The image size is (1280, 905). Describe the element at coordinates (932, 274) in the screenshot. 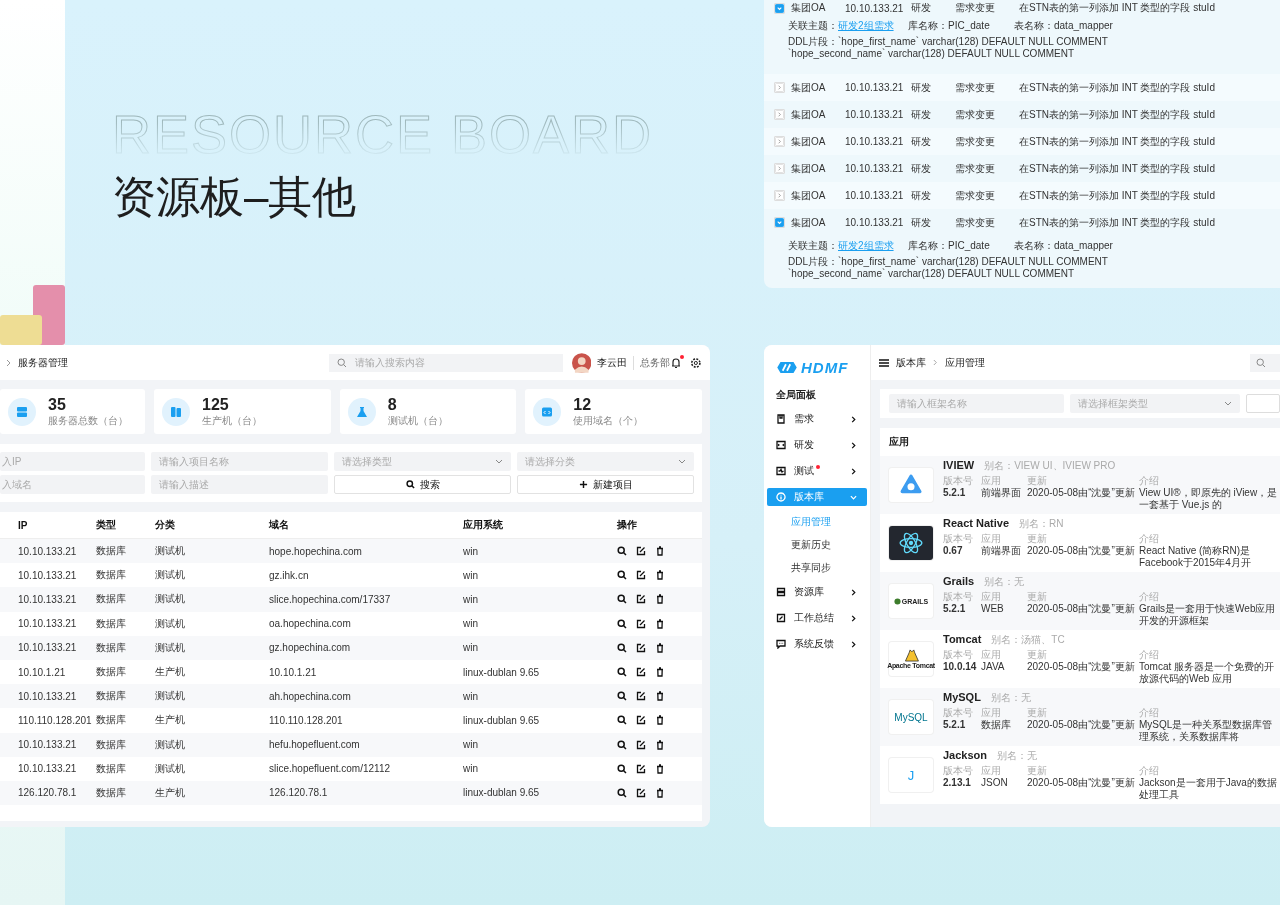

I see `ddl-text: `hope_second_name` varchar(128) DEFAULT NULL COMMENT` at that location.